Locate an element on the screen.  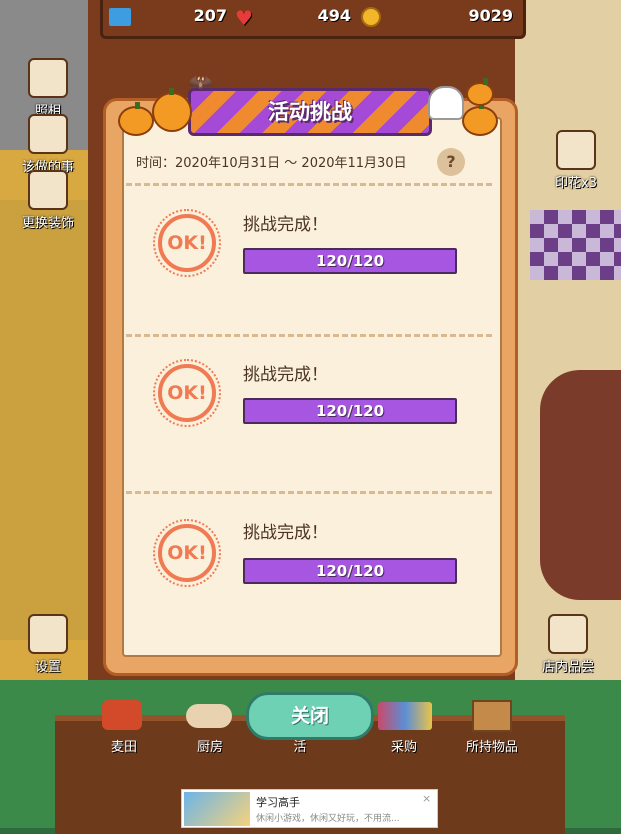
coin-icon is located at coordinates (371, 16).